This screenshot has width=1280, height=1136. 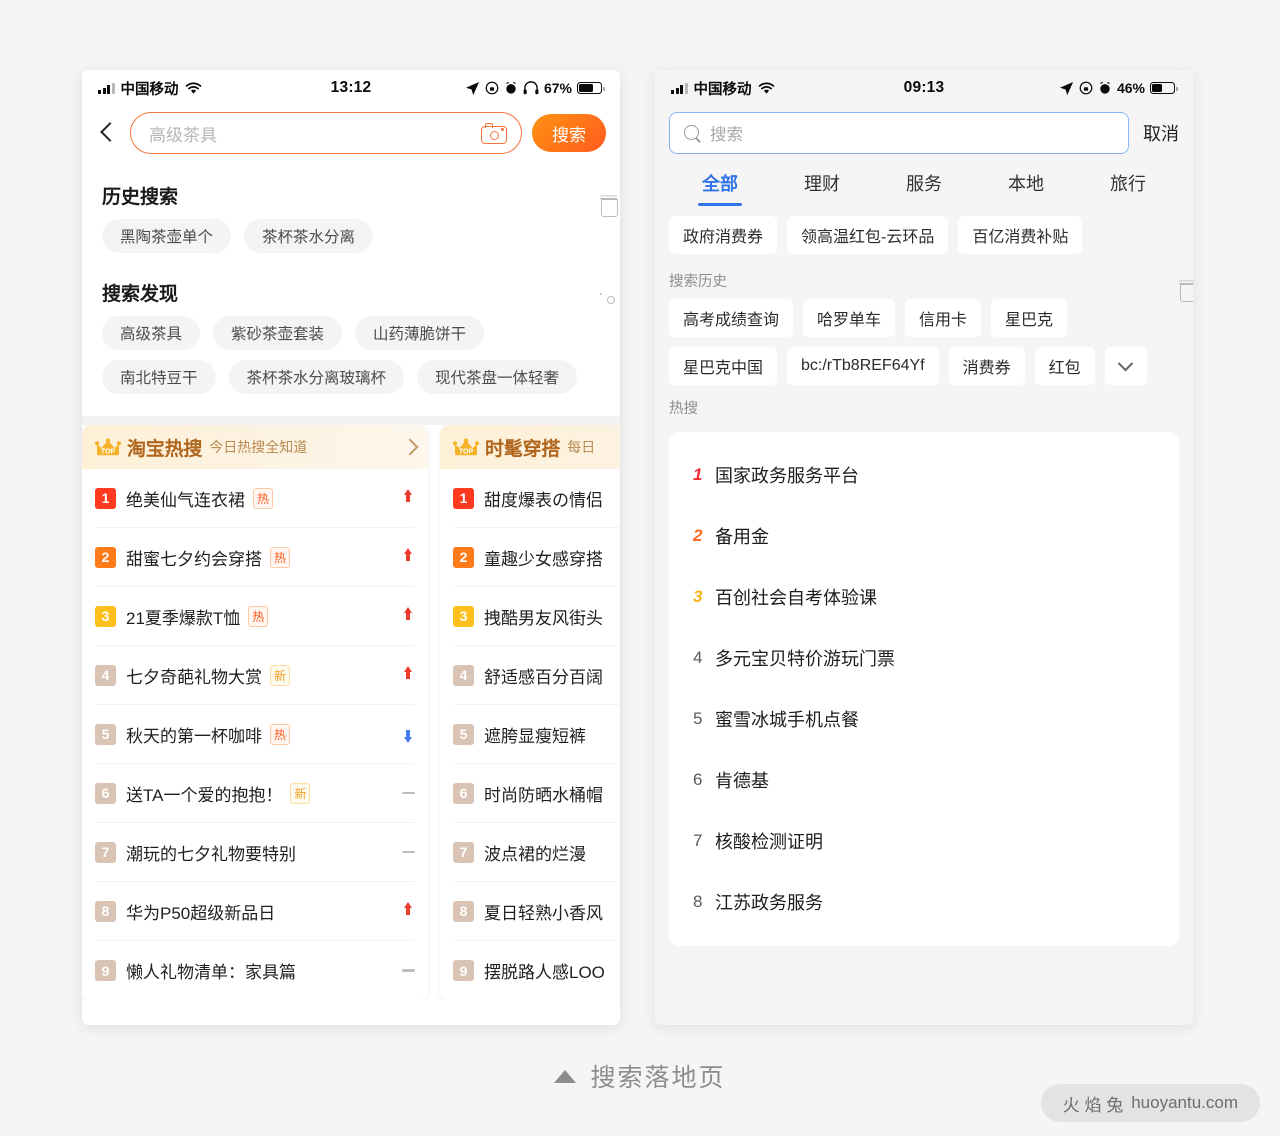 I want to click on history-chip: 高考成绩查询, so click(x=731, y=318).